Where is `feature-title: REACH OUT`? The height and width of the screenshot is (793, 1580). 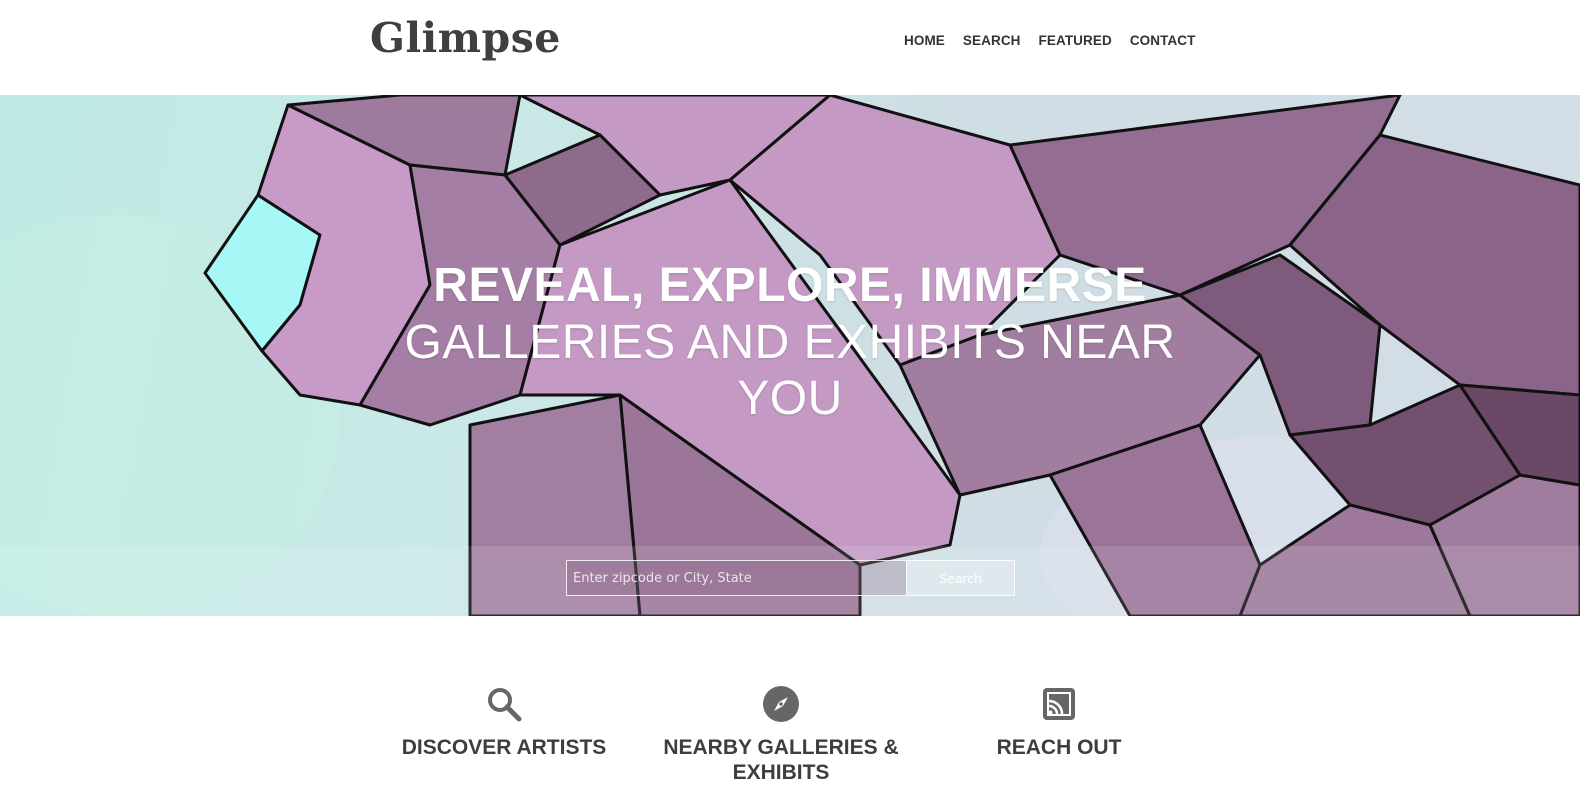 feature-title: REACH OUT is located at coordinates (1059, 747).